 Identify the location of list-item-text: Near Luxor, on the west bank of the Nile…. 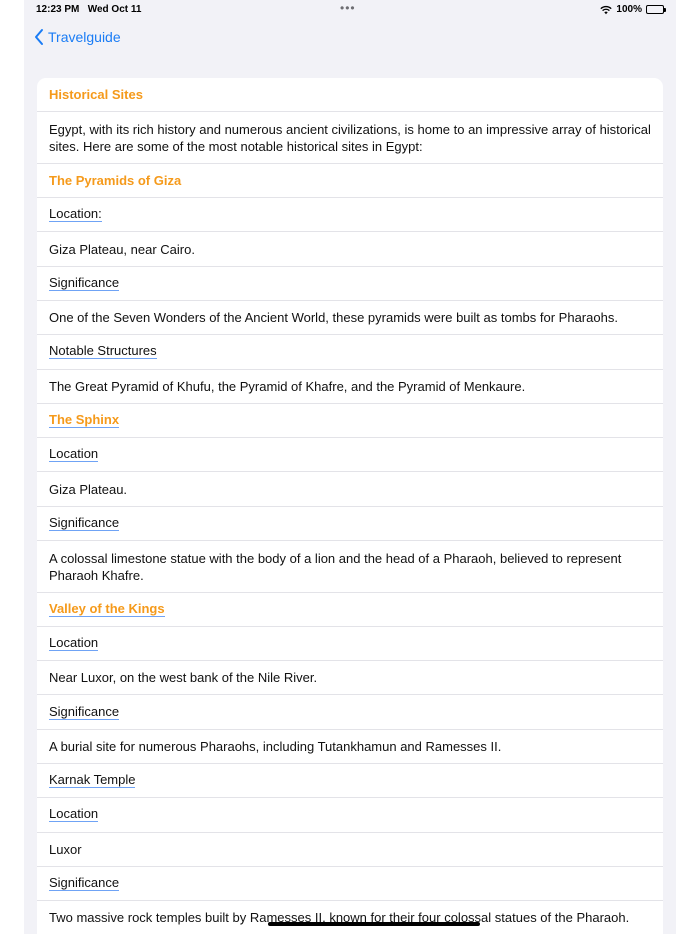
(183, 678).